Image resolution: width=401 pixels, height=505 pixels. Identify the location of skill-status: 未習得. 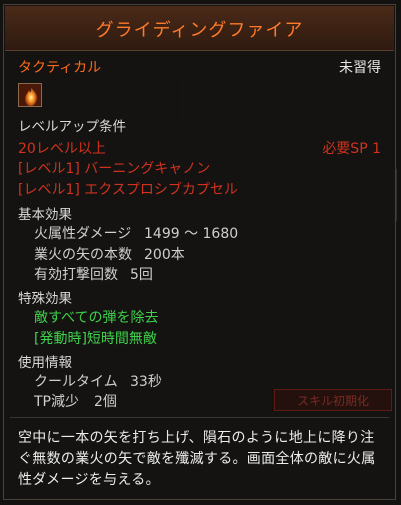
(360, 68).